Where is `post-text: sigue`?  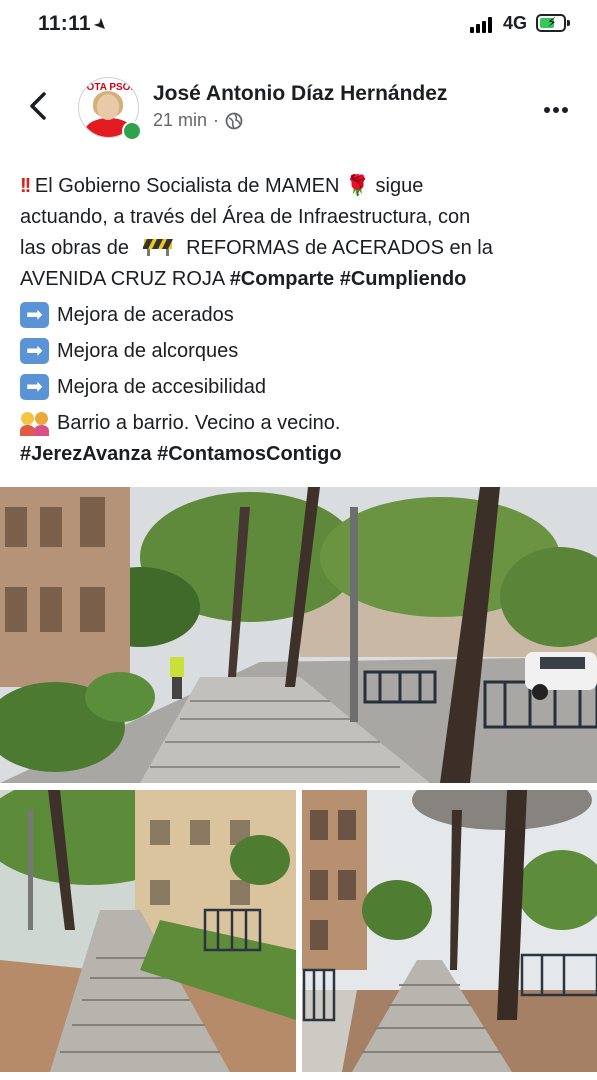
post-text: sigue is located at coordinates (399, 186).